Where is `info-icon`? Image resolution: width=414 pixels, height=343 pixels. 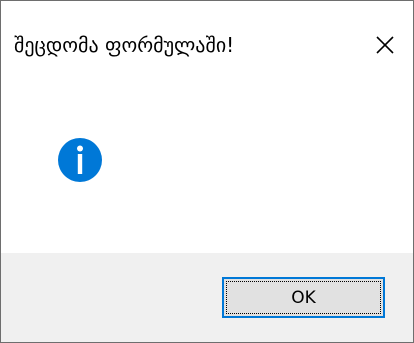
info-icon is located at coordinates (80, 160).